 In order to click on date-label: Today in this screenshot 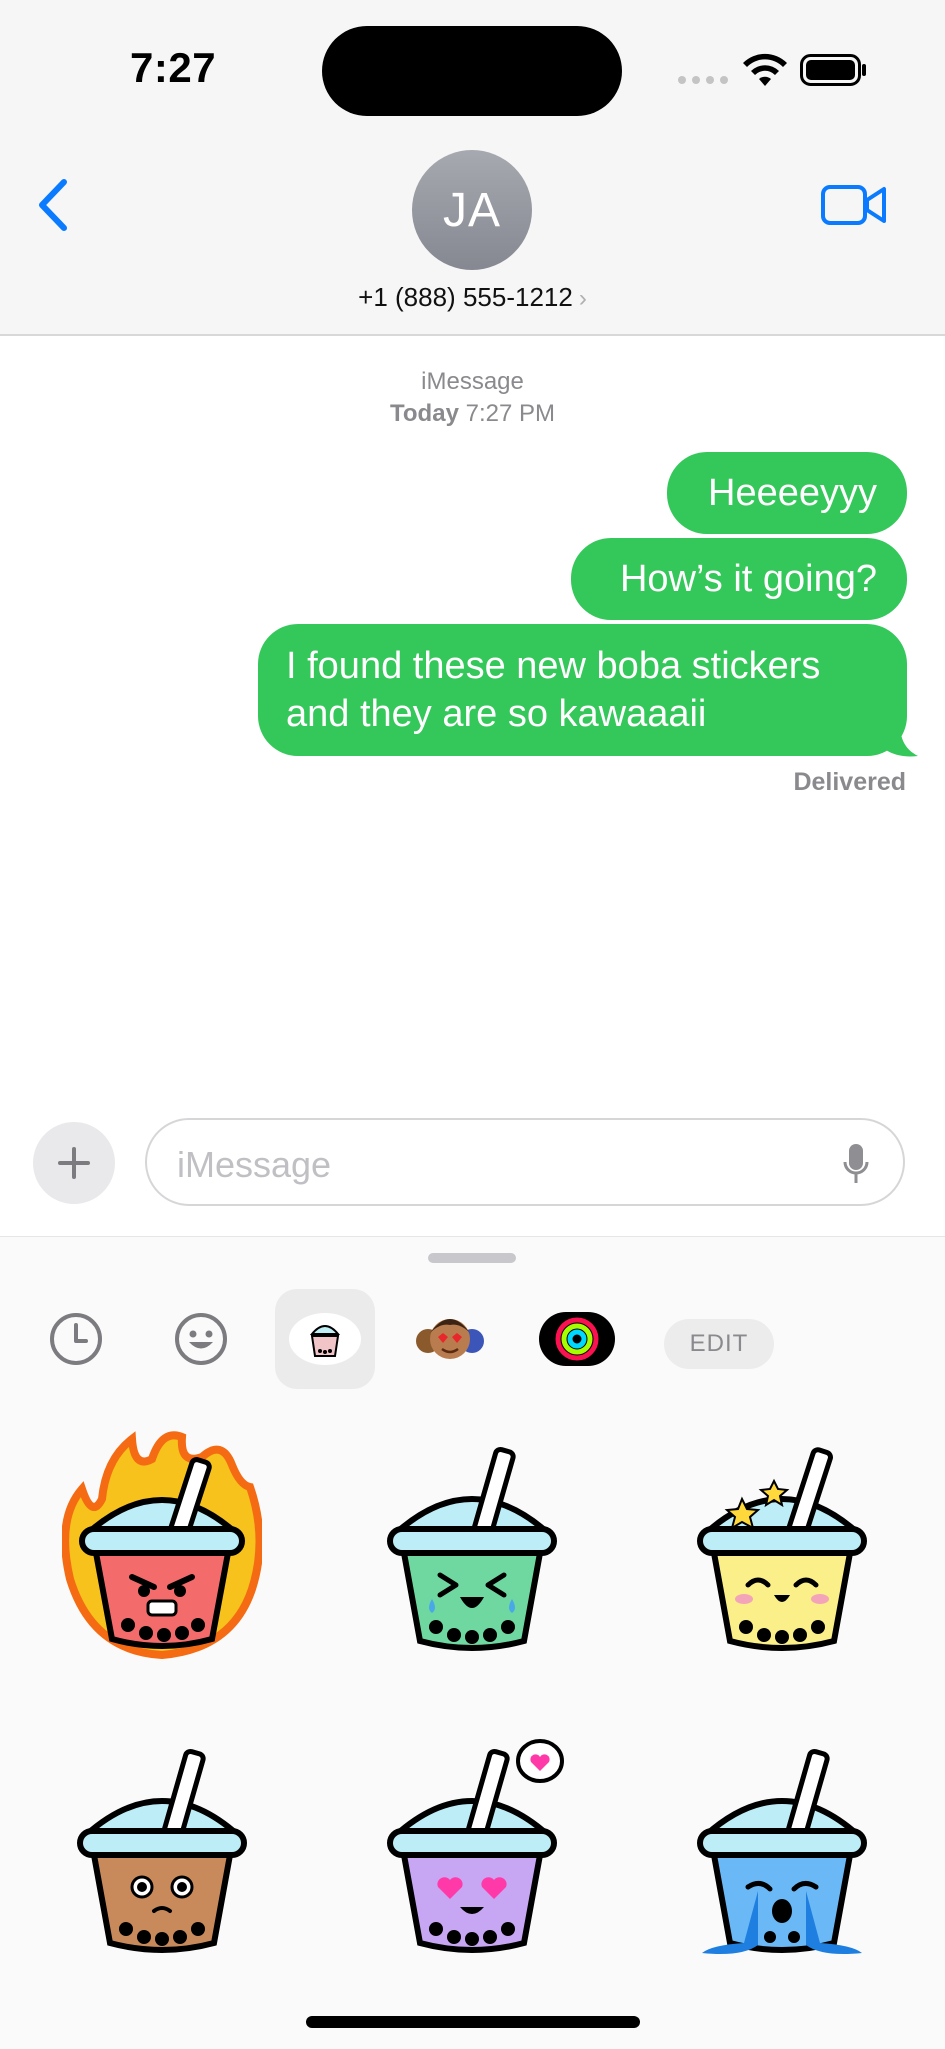, I will do `click(424, 413)`.